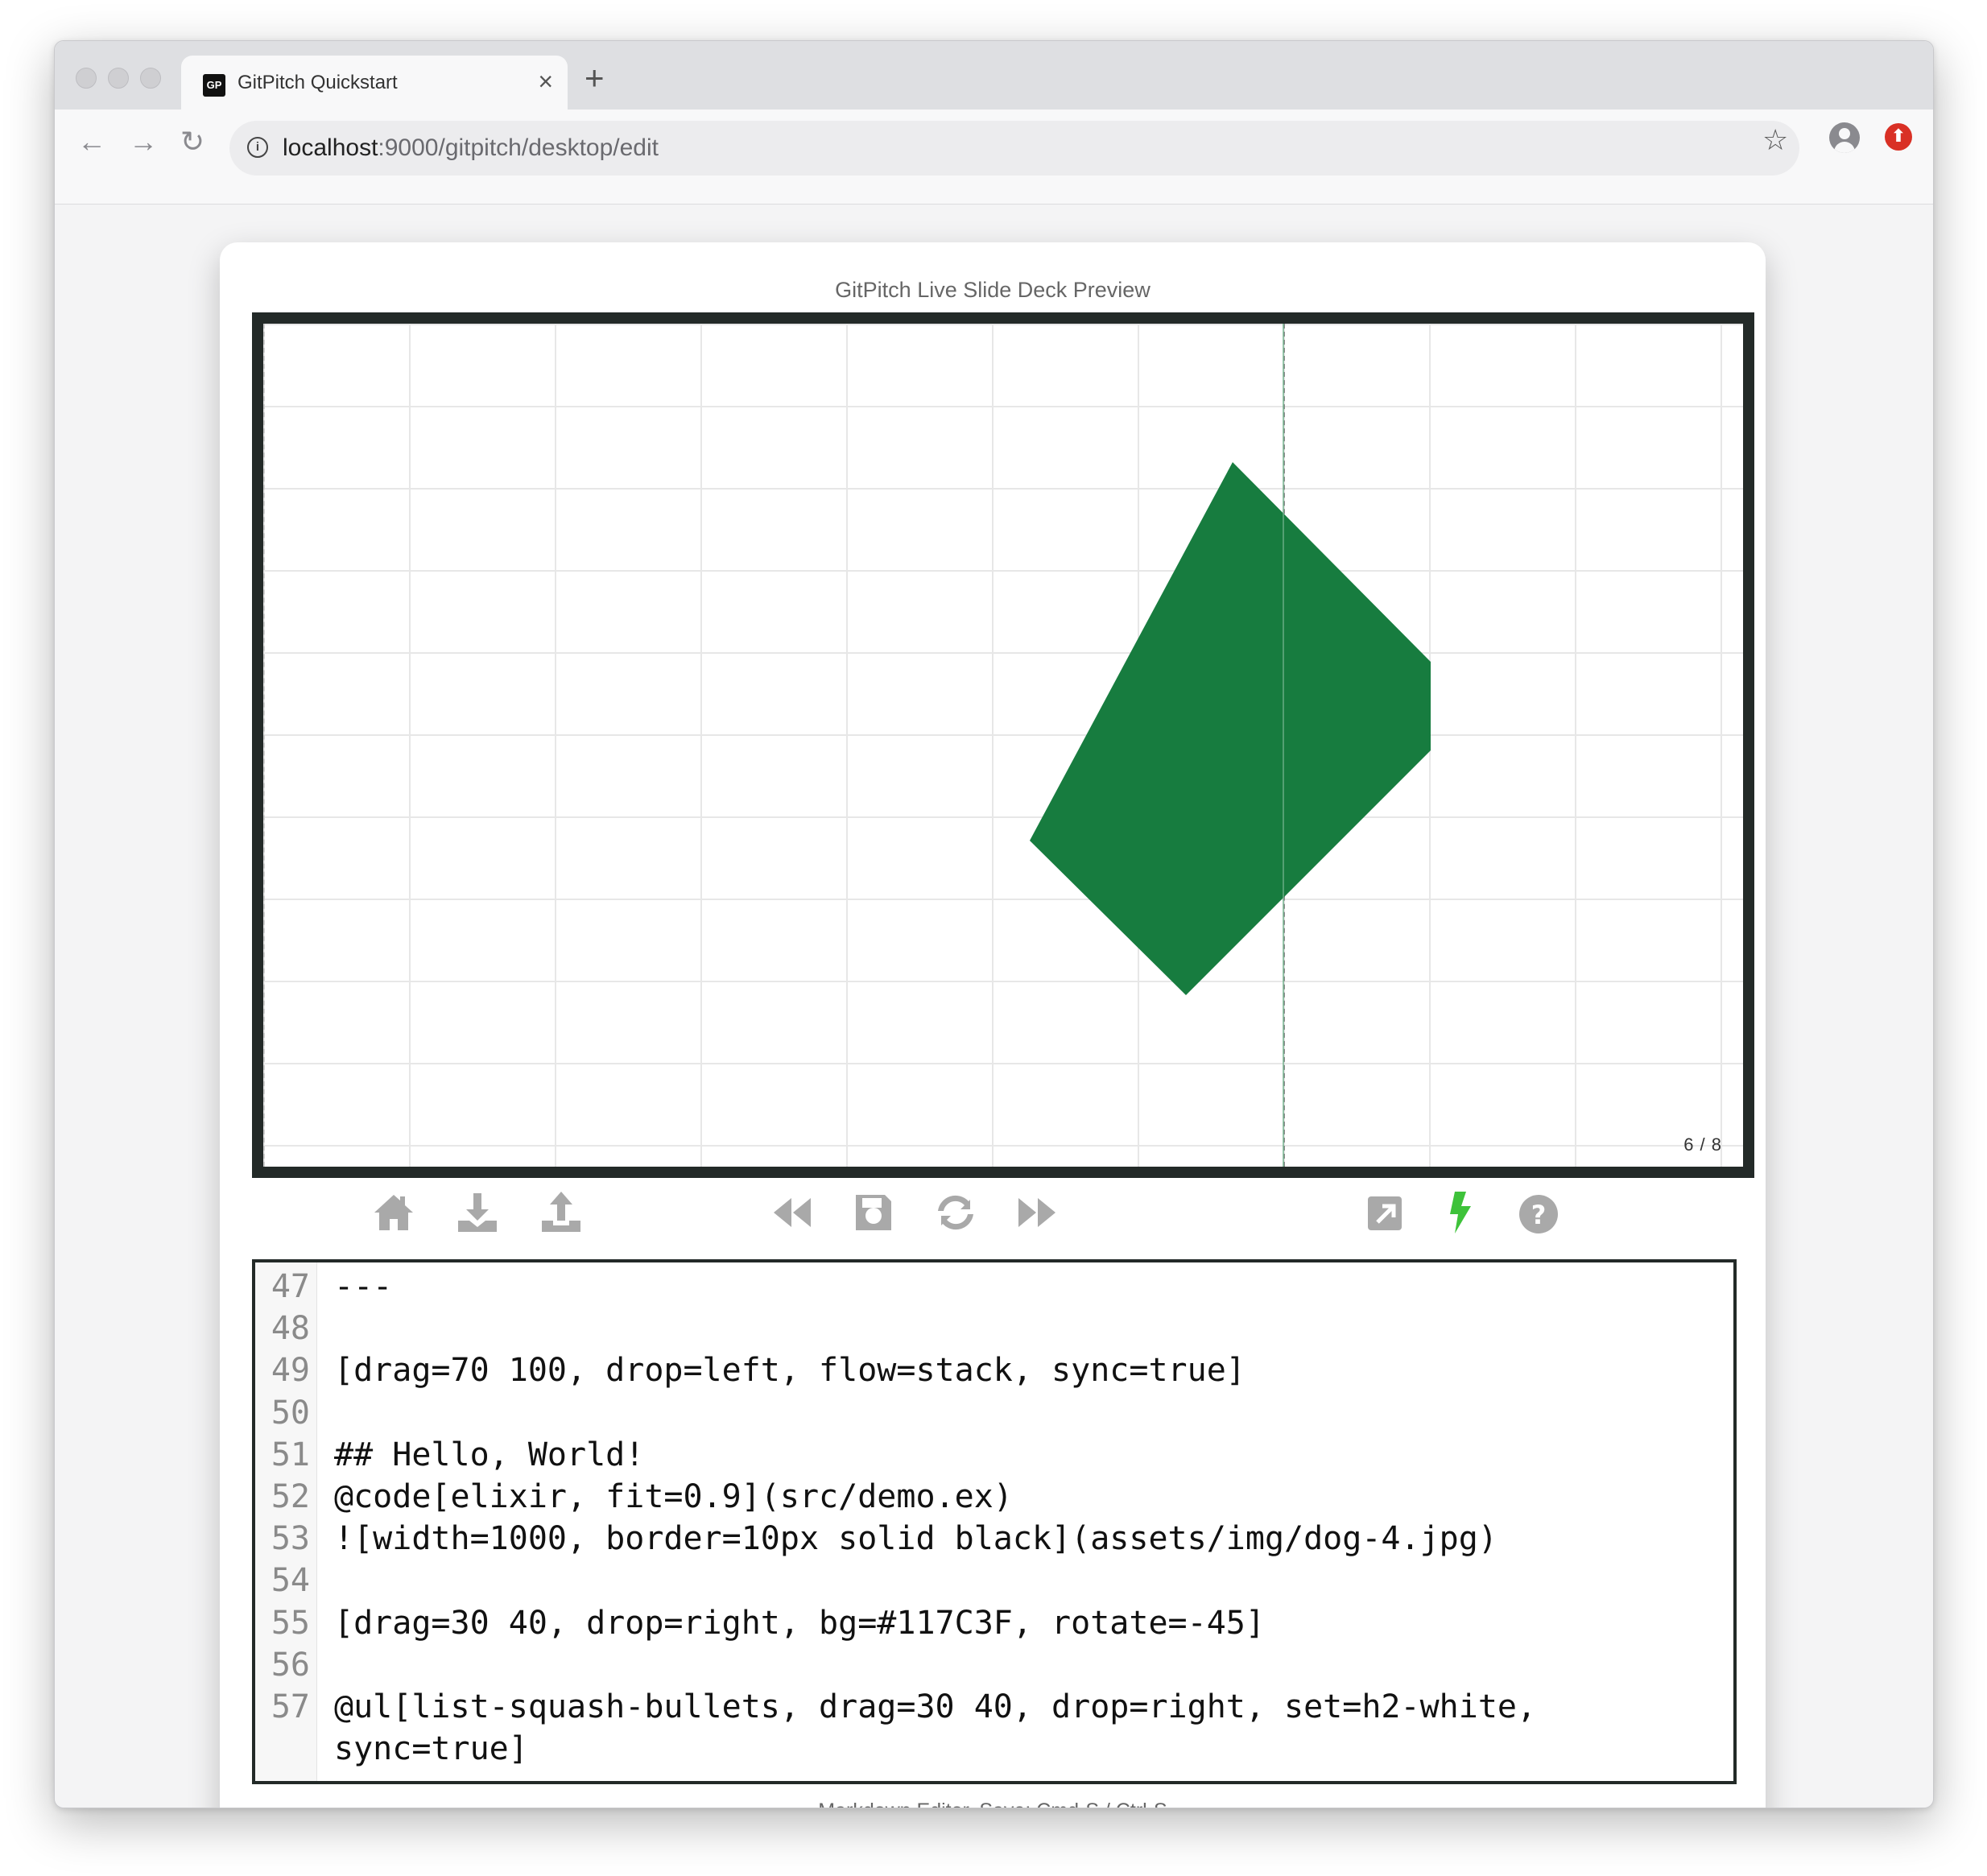 This screenshot has width=1987, height=1876. What do you see at coordinates (150, 78) in the screenshot?
I see `window-zoom-button` at bounding box center [150, 78].